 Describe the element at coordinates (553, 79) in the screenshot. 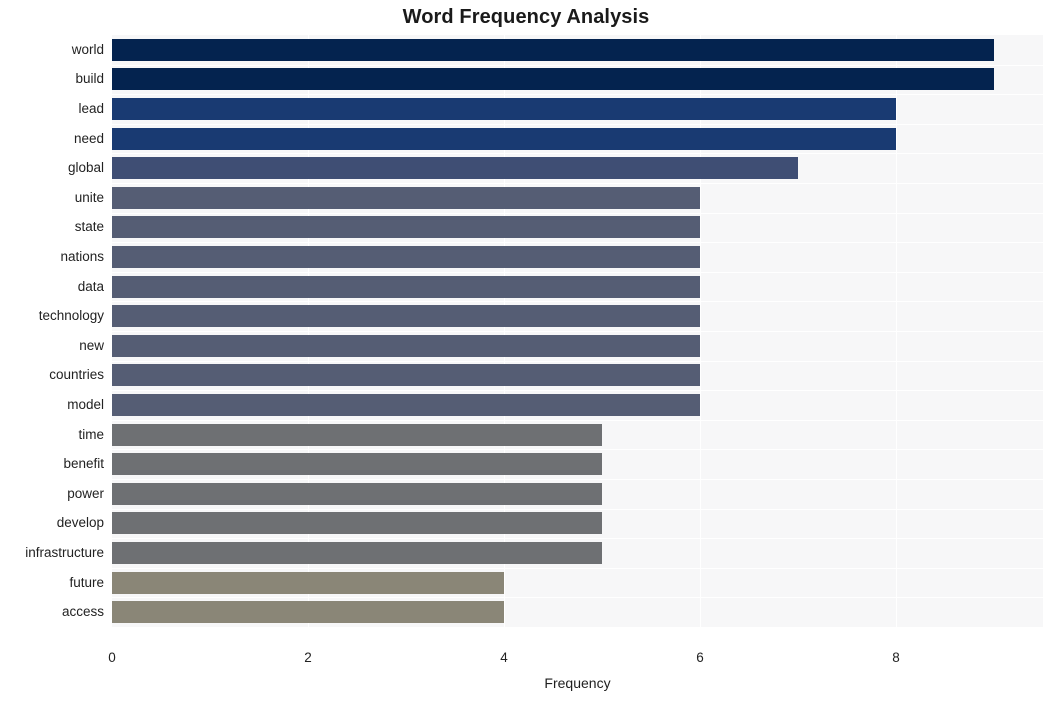

I see `bar-build` at that location.